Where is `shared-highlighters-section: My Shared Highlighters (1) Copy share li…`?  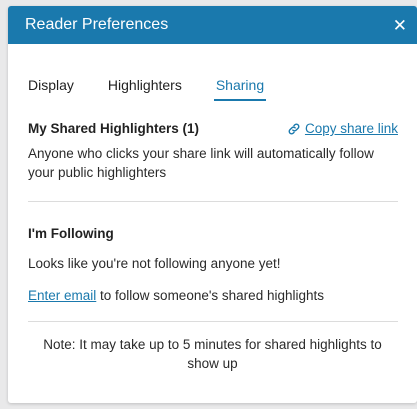
shared-highlighters-section: My Shared Highlighters (1) Copy share li… is located at coordinates (212, 151).